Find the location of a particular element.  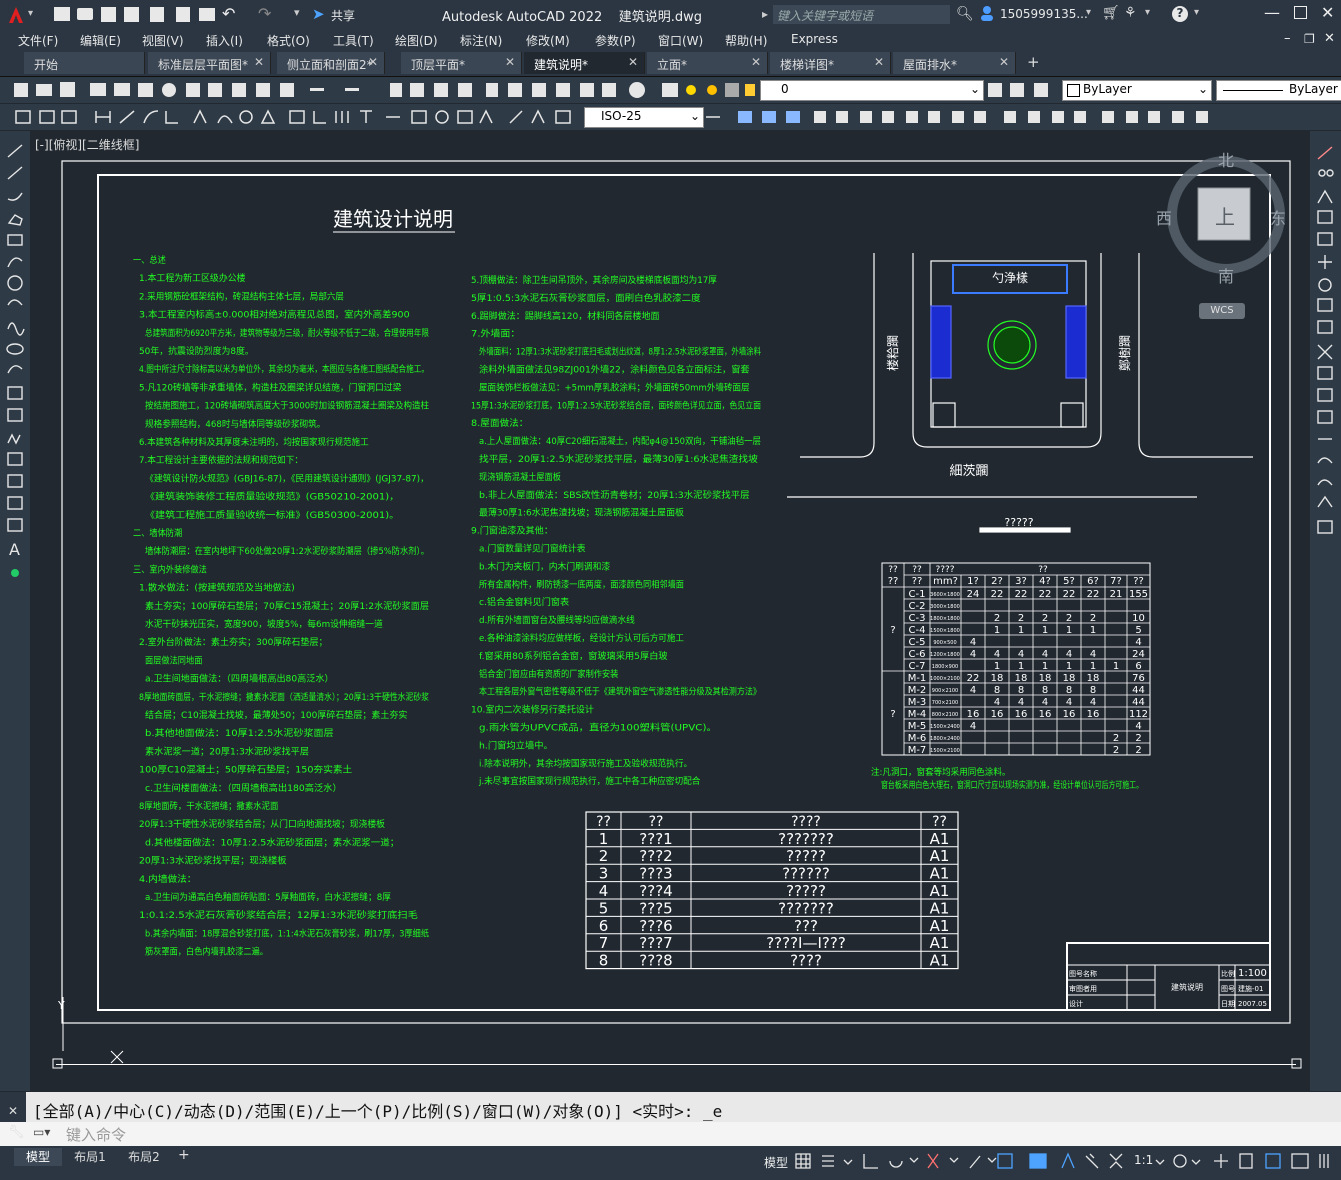

table-cell: 8 is located at coordinates (1093, 690).